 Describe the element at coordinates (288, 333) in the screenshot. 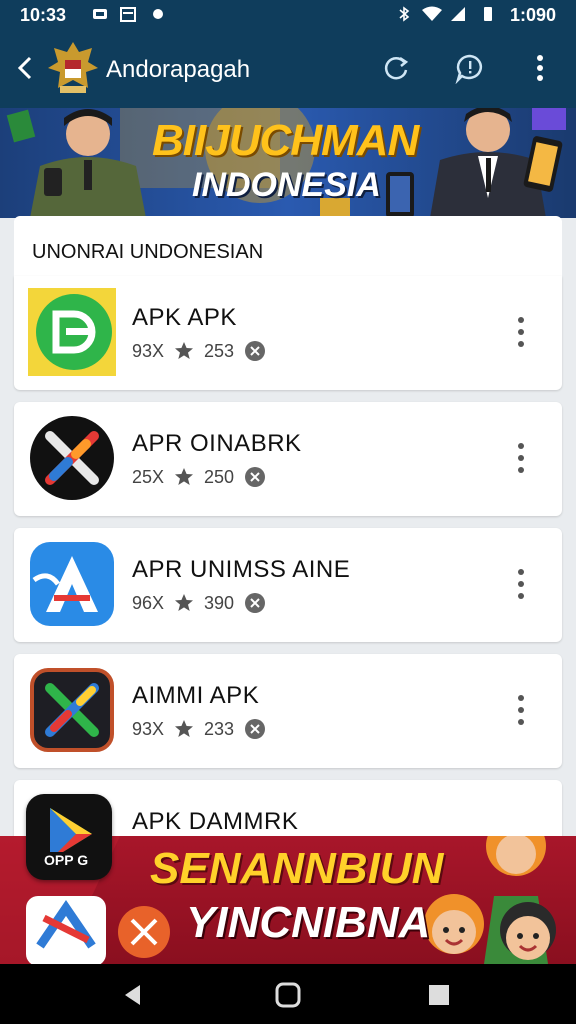

I see `list-item: APK APK 93X 253` at that location.